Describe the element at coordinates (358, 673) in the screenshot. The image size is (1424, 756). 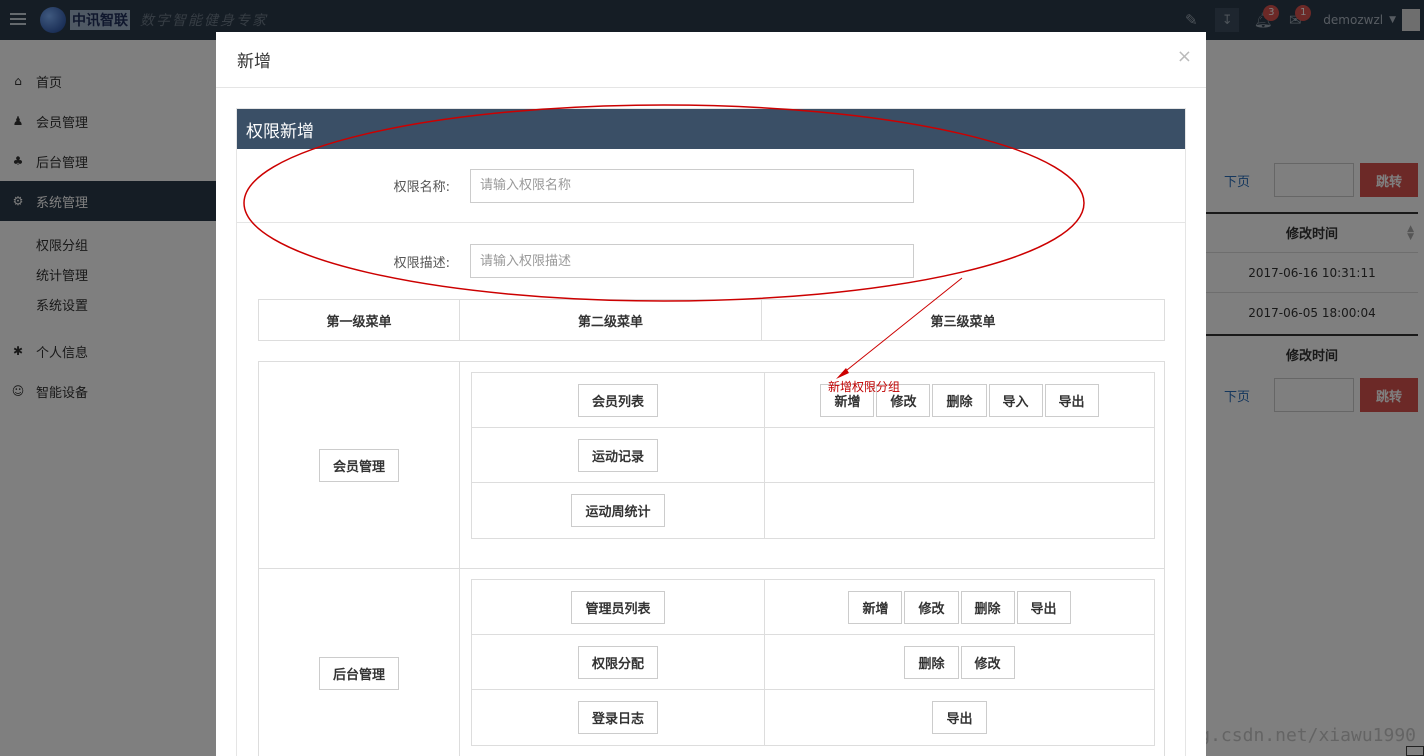
I see `group-button-backend: 后台管理` at that location.